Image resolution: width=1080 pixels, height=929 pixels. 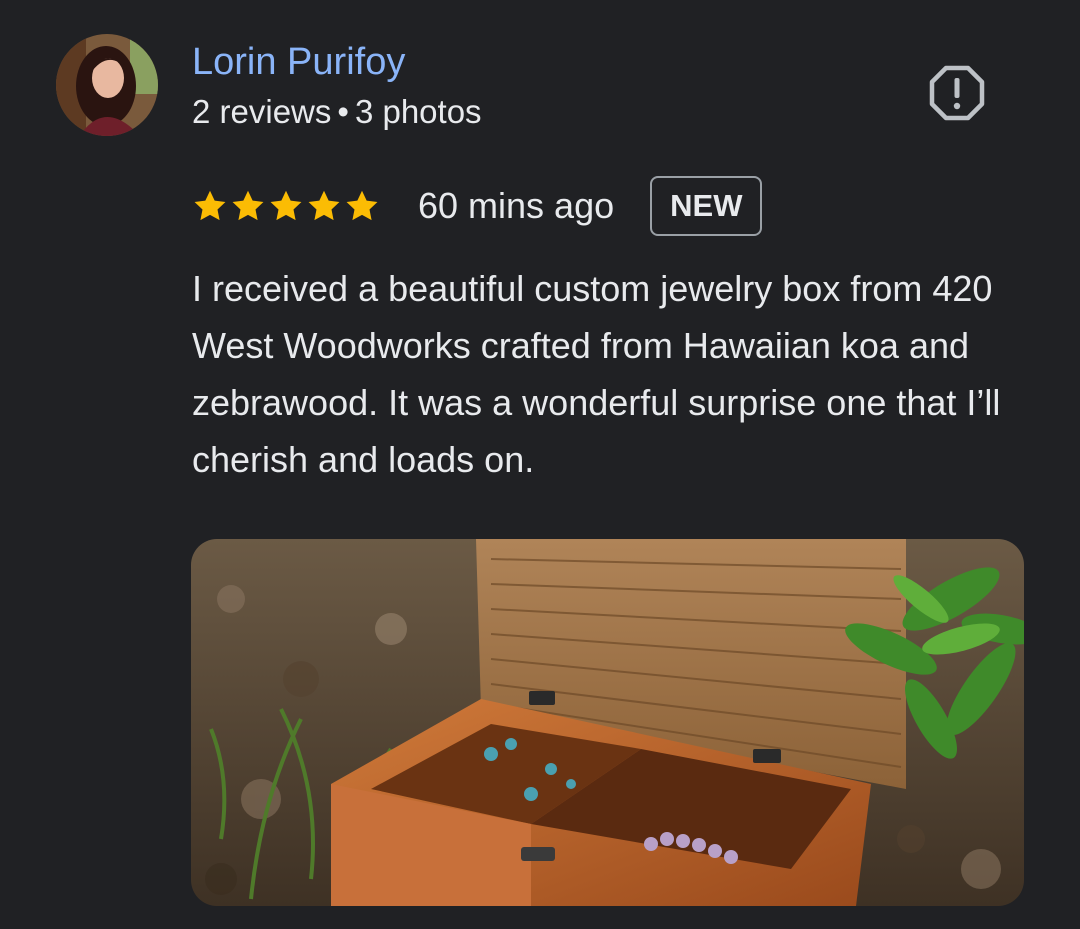 I want to click on star-rating, so click(x=287, y=206).